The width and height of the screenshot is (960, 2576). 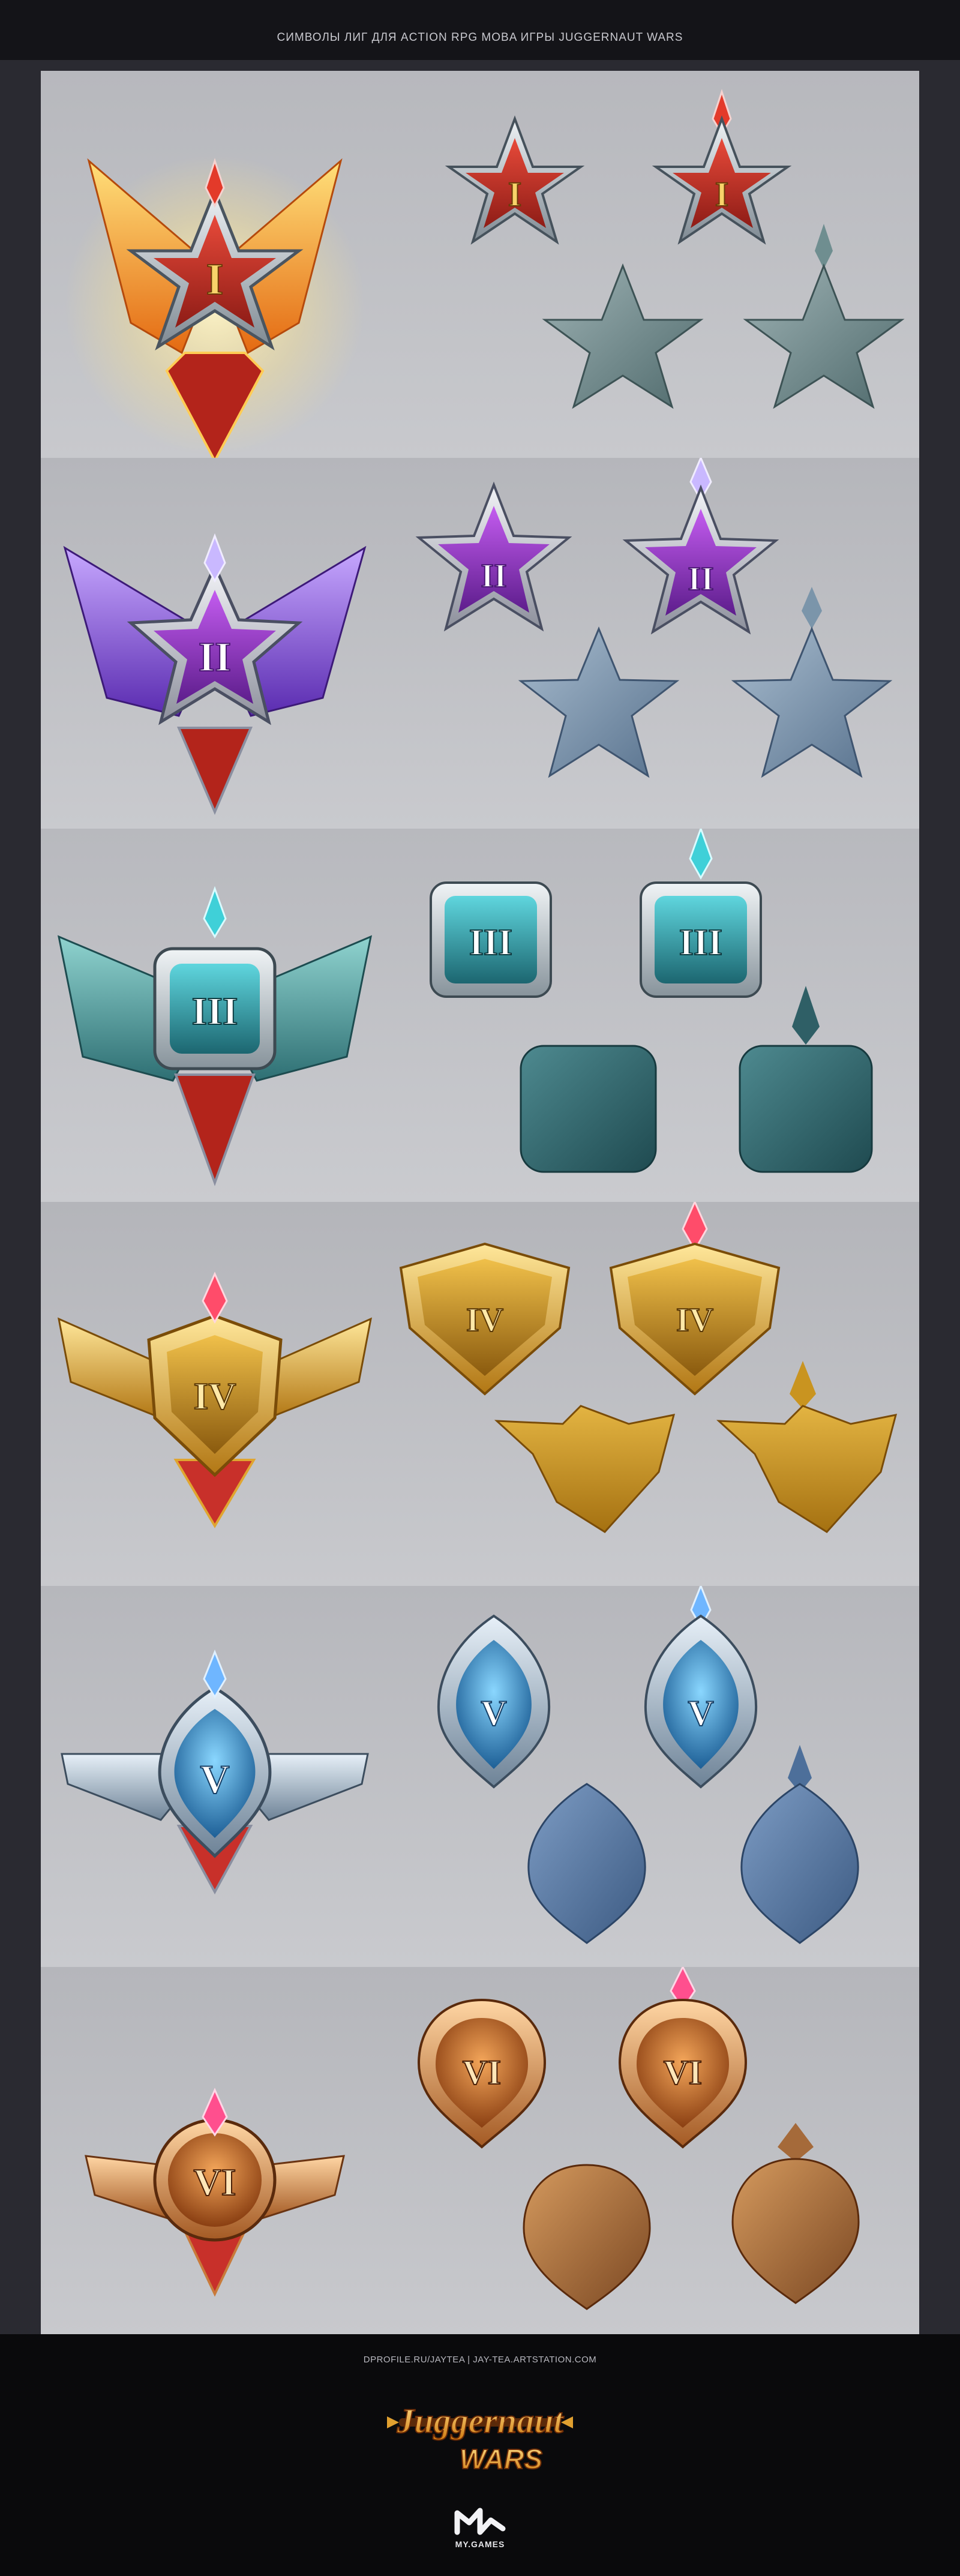 What do you see at coordinates (701, 913) in the screenshot?
I see `league-3-small-badge-gem: III` at bounding box center [701, 913].